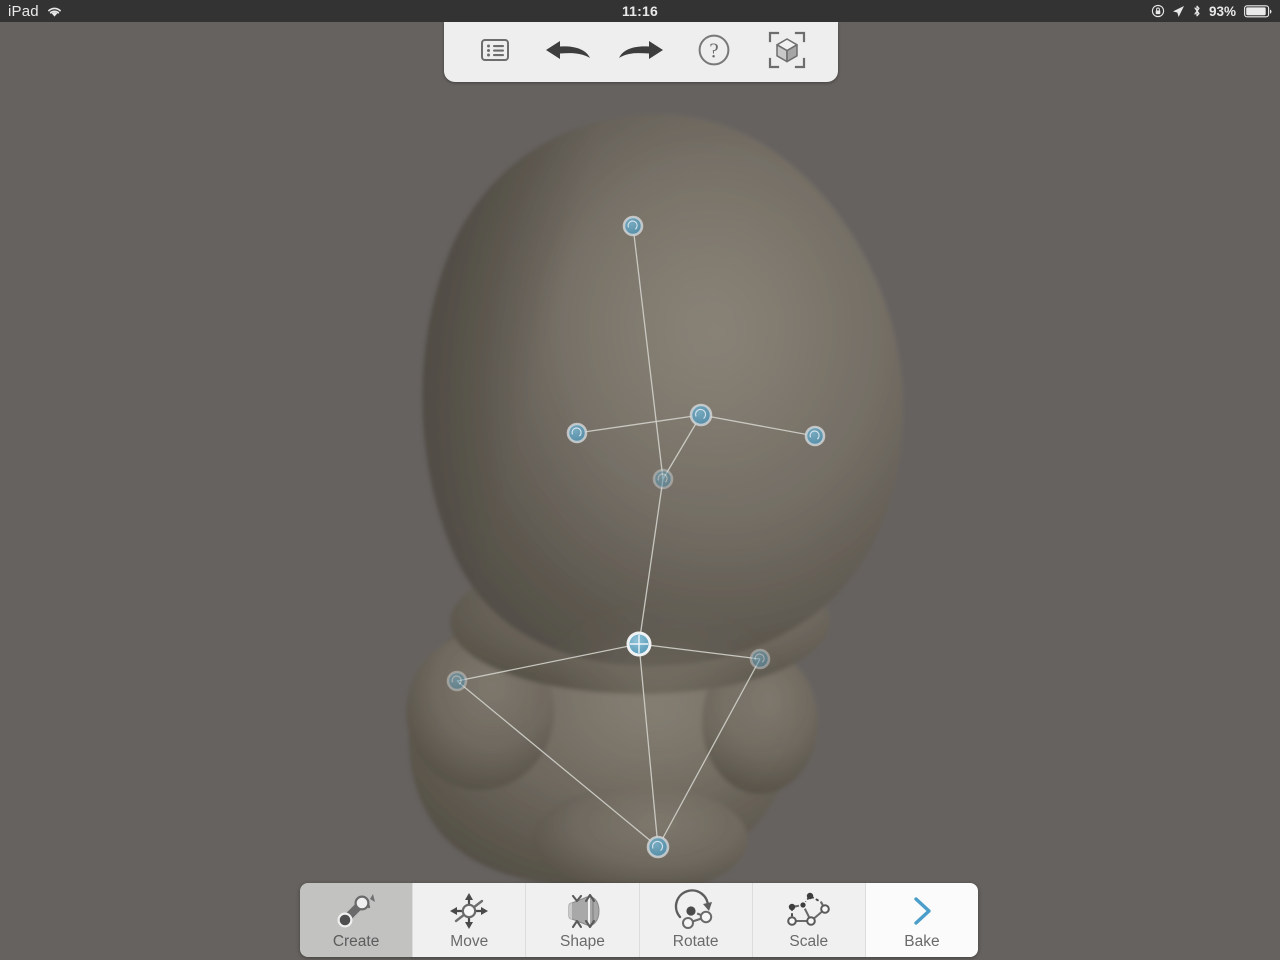 This screenshot has height=960, width=1280. I want to click on battery-icon, so click(1258, 11).